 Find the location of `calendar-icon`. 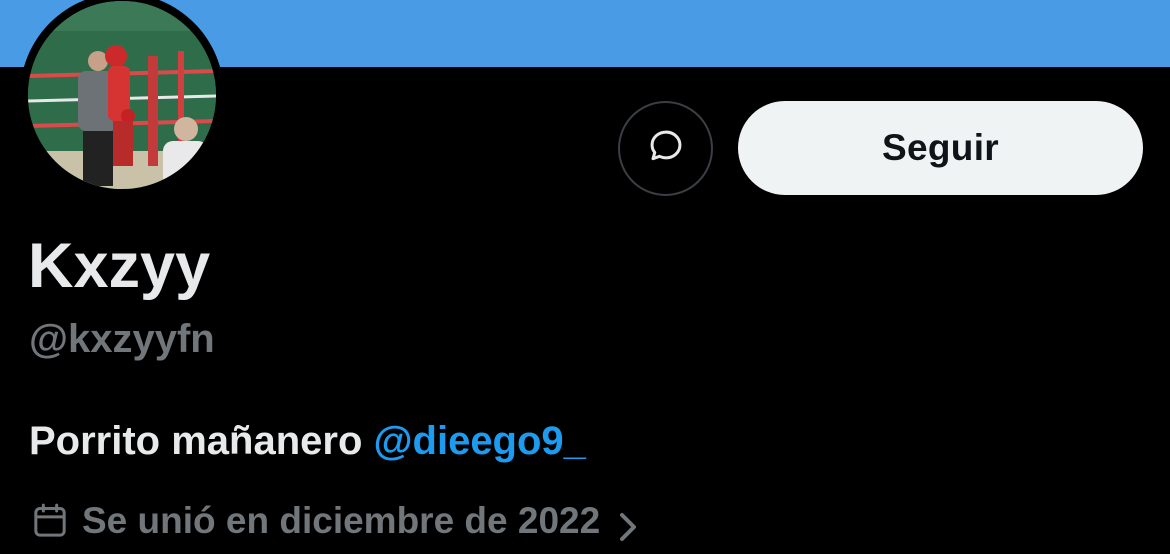

calendar-icon is located at coordinates (50, 521).